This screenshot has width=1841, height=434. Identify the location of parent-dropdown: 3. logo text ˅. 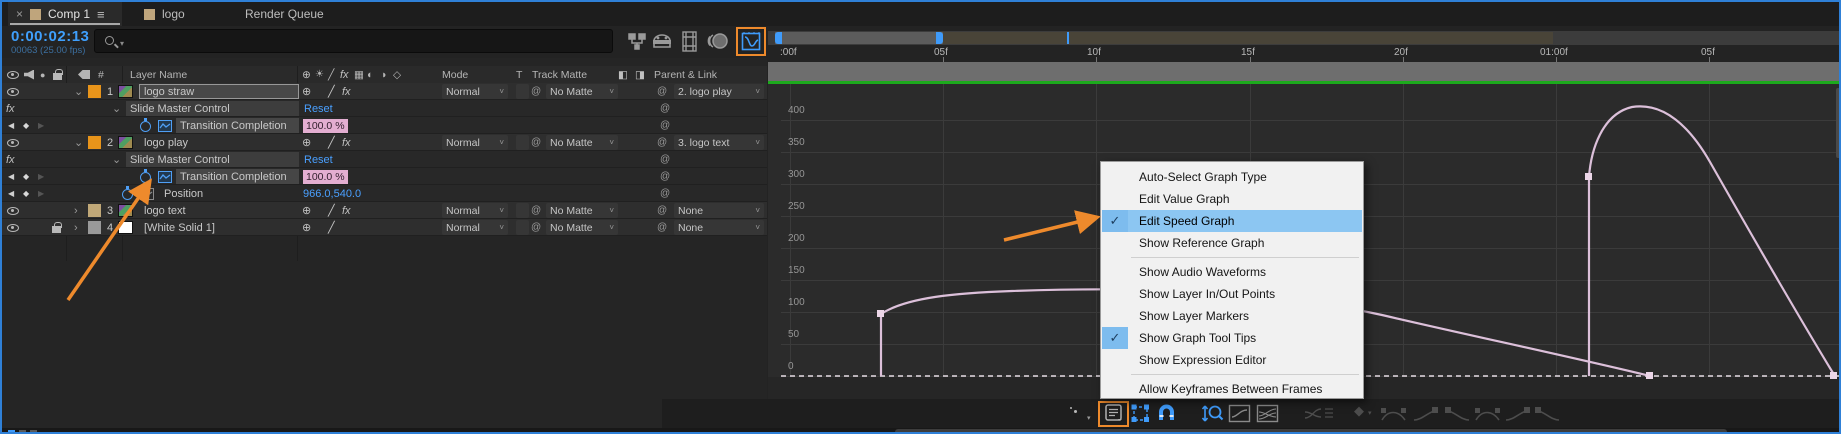
(719, 142).